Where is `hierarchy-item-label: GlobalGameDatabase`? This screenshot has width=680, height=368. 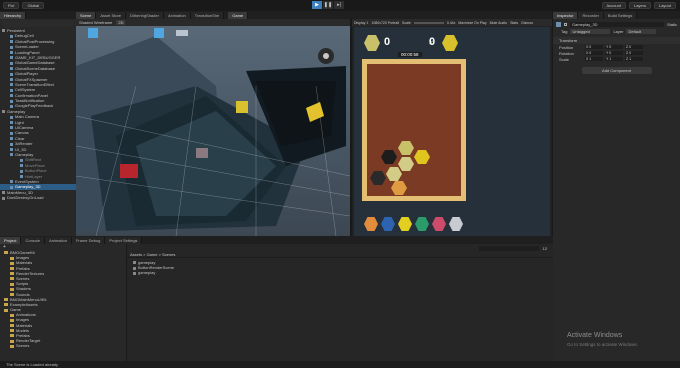 hierarchy-item-label: GlobalGameDatabase is located at coordinates (35, 63).